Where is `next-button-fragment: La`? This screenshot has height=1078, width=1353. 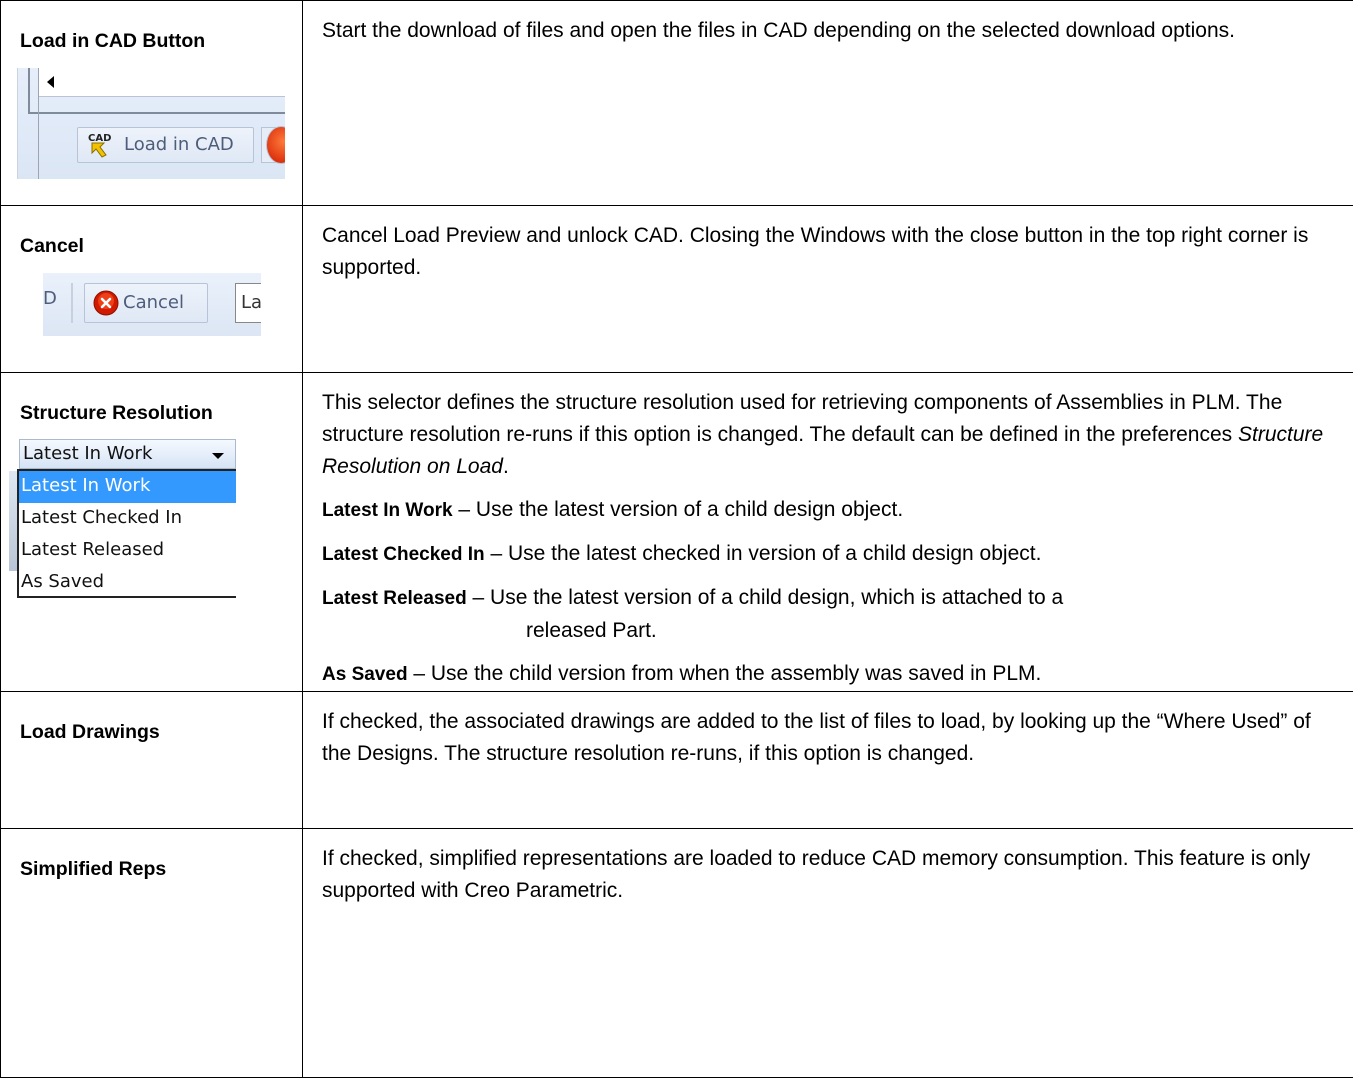 next-button-fragment: La is located at coordinates (248, 303).